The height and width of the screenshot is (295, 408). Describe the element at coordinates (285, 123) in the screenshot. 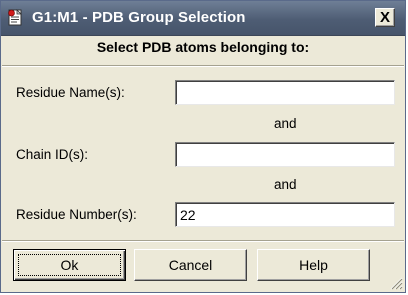

I see `and-connector-1: and` at that location.